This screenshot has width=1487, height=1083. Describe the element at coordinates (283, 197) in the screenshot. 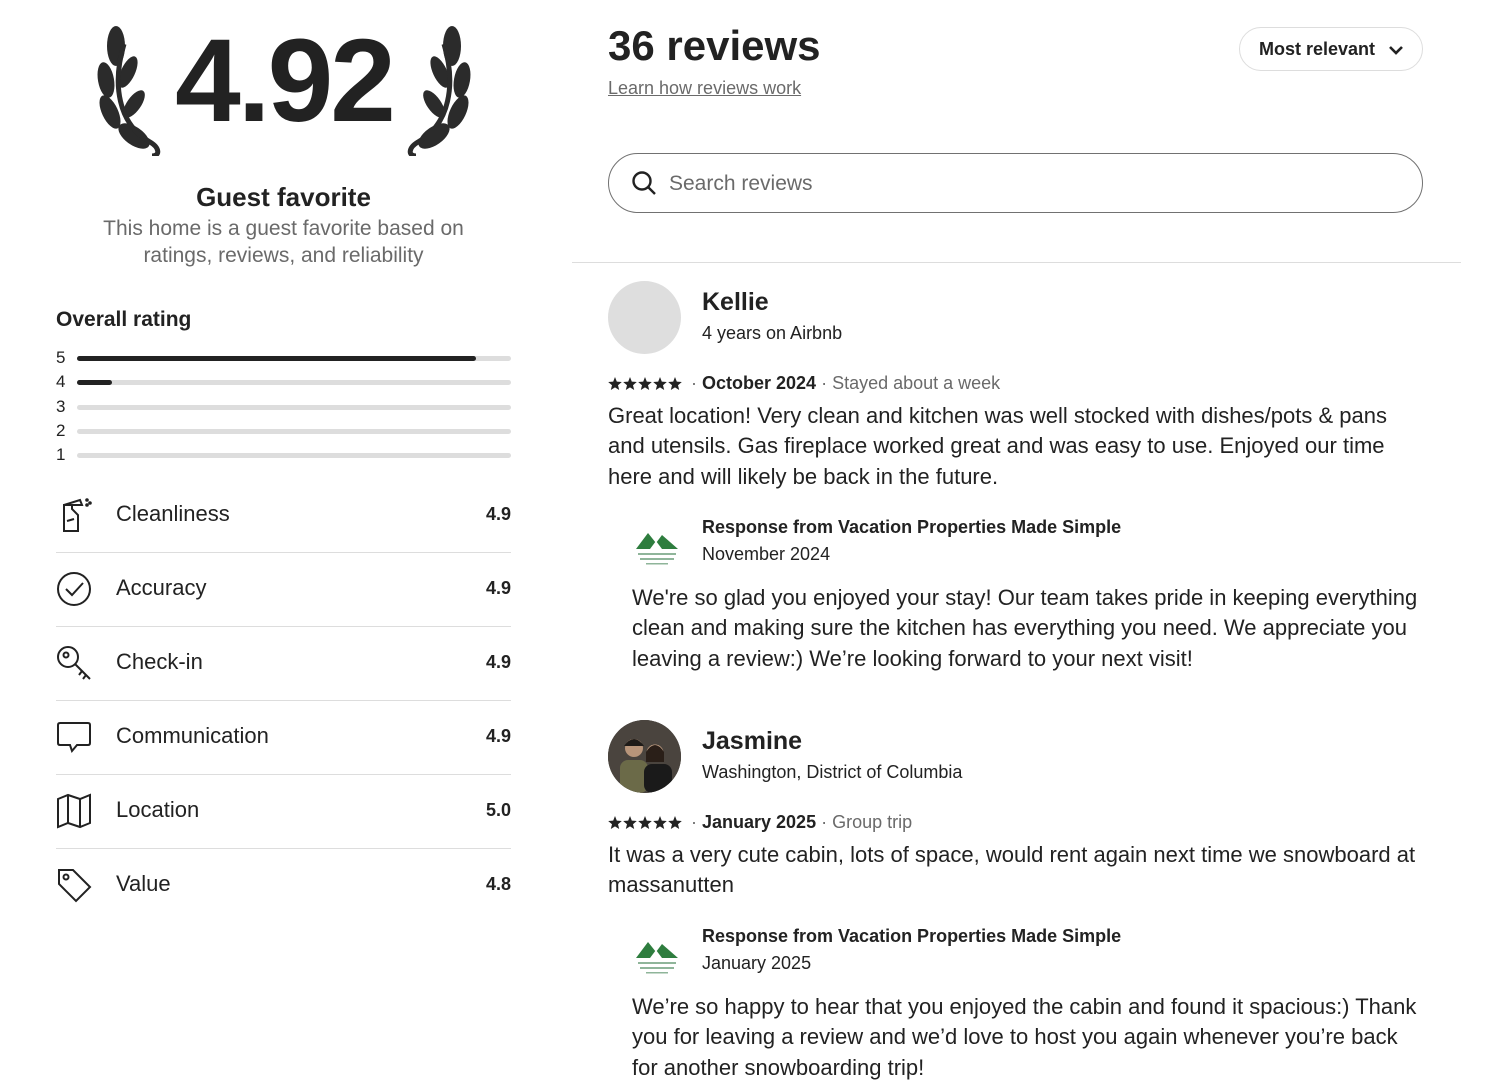

I see `guest-favorite-title: Guest favorite` at that location.